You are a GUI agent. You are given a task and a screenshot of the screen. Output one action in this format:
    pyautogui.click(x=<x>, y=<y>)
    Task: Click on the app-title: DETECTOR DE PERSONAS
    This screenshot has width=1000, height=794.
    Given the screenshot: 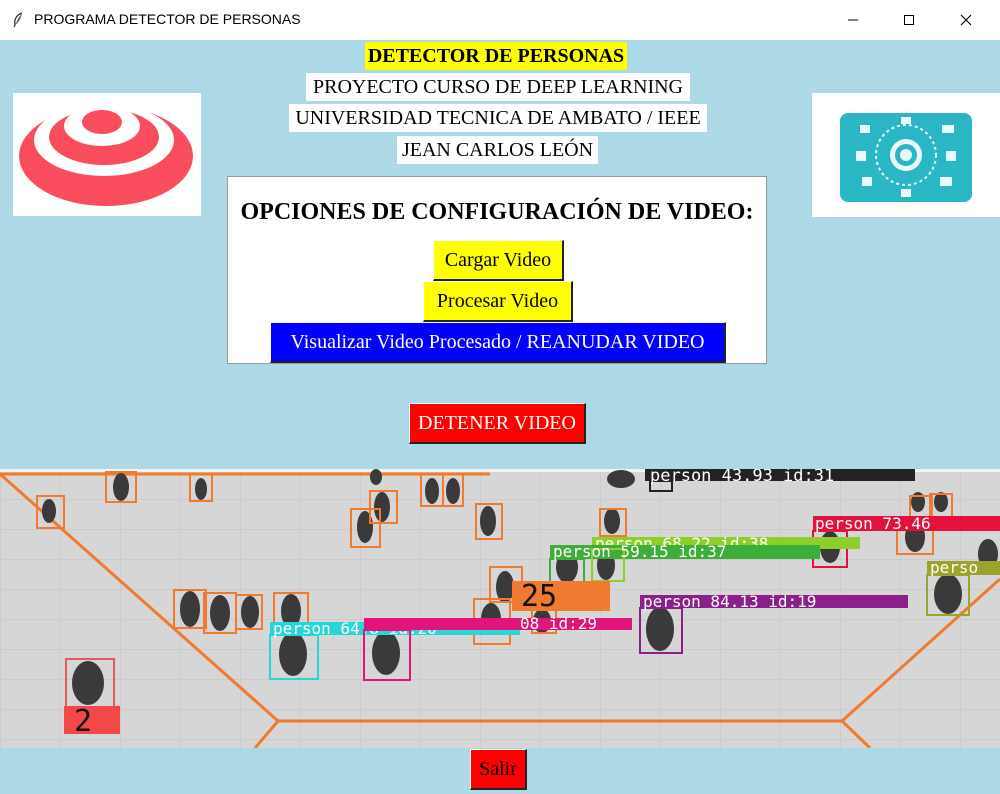 What is the action you would take?
    pyautogui.click(x=496, y=56)
    